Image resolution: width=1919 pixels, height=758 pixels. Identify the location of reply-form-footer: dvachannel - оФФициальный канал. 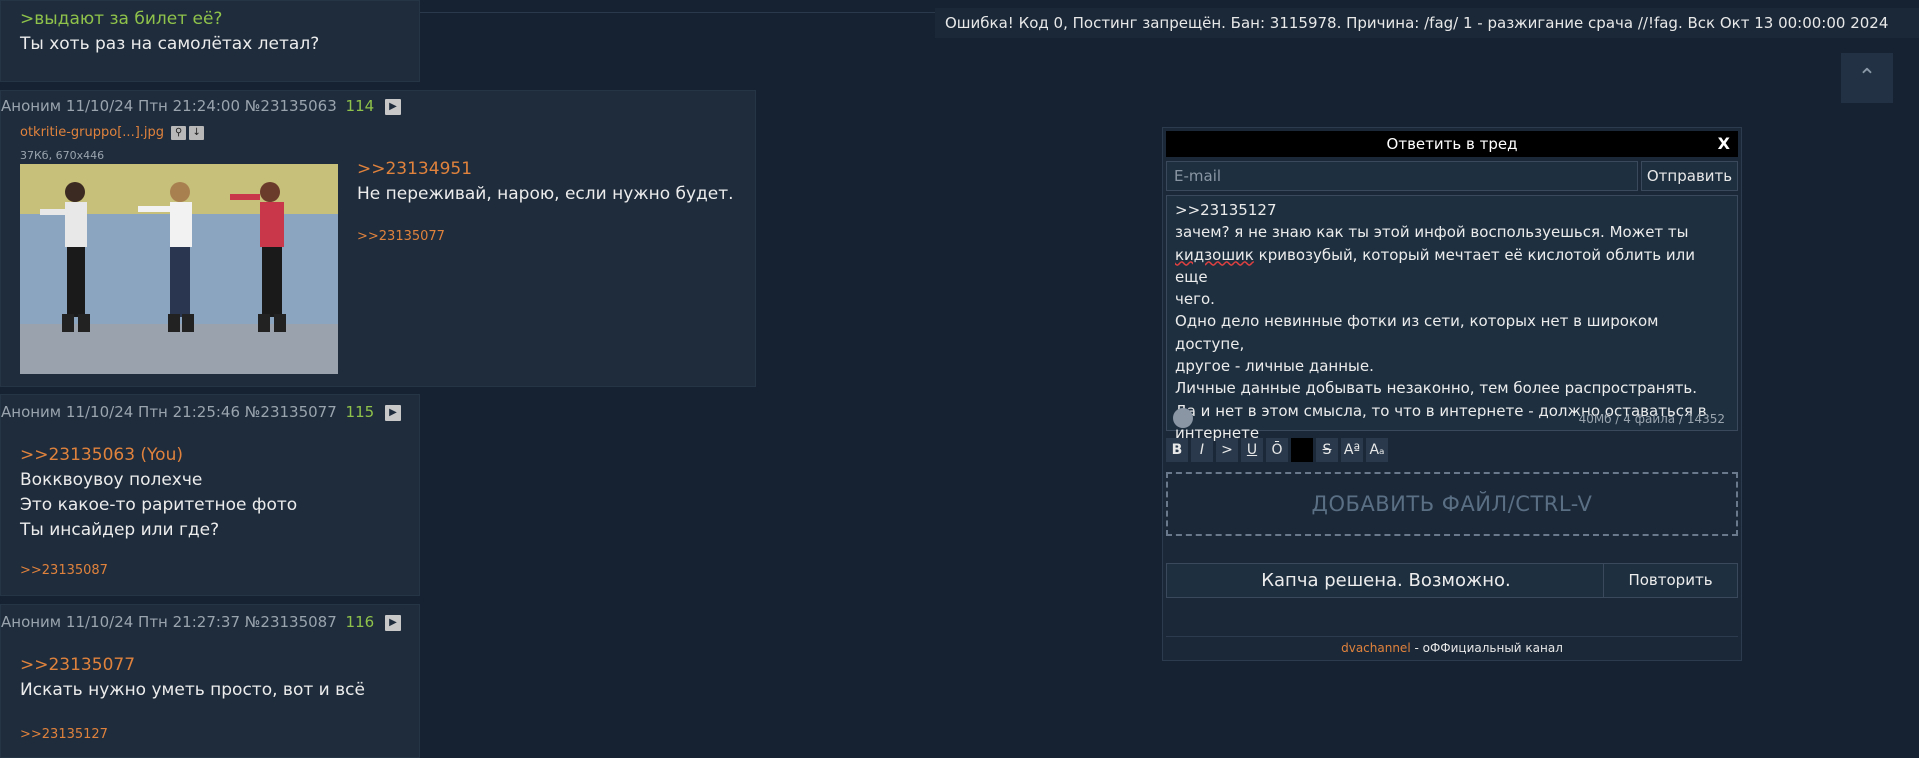
(1452, 647).